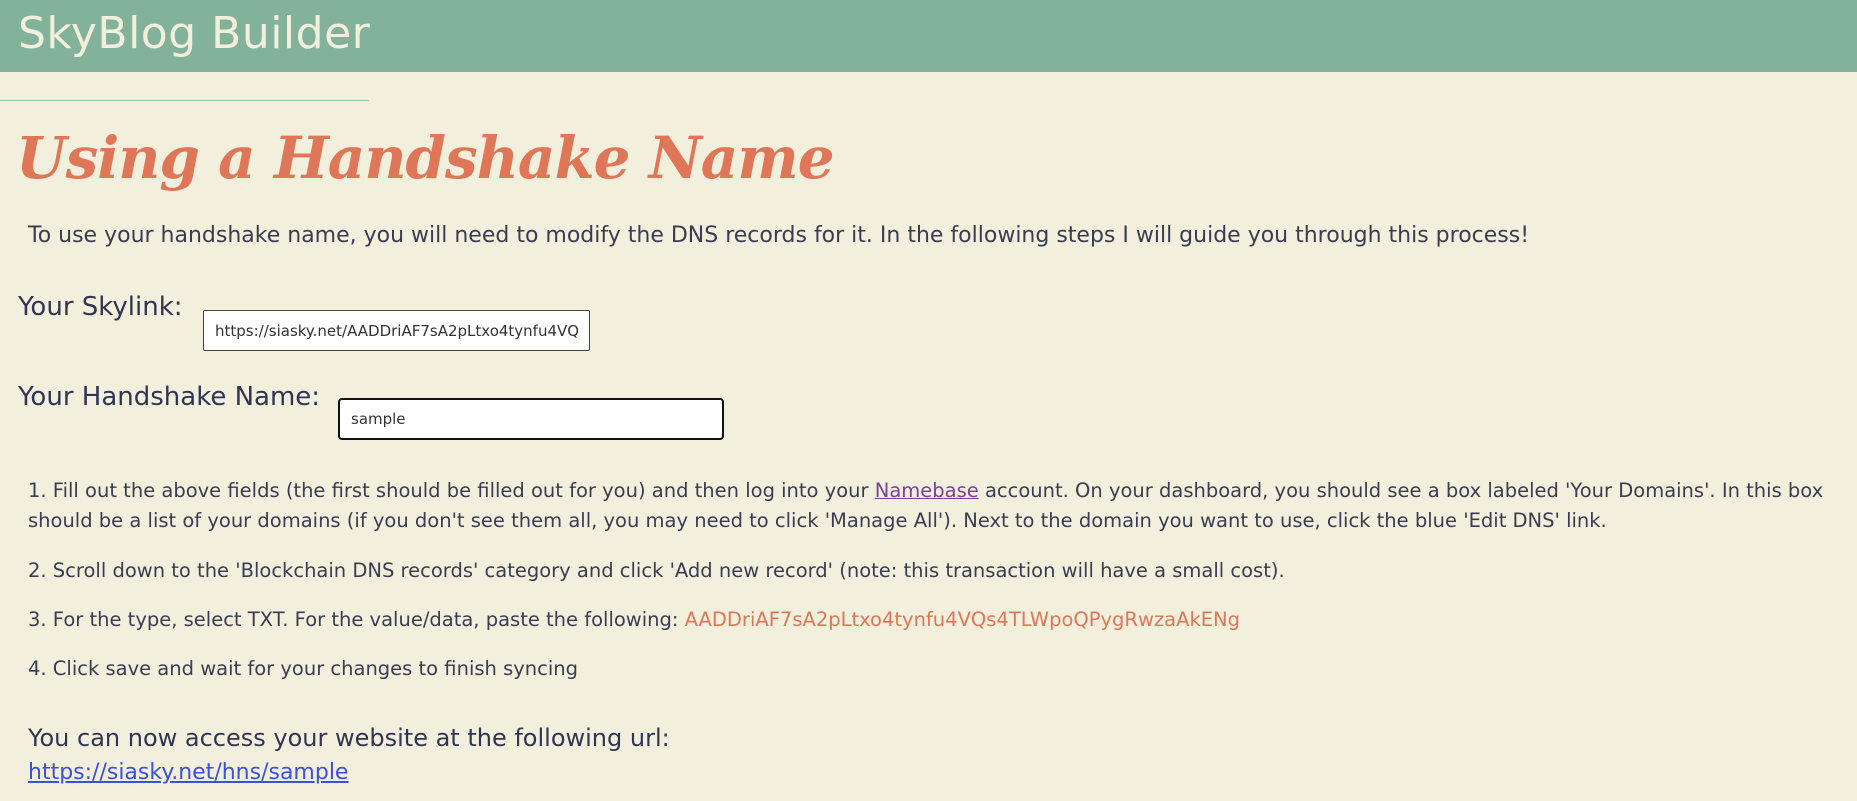  Describe the element at coordinates (928, 36) in the screenshot. I see `header-bar: SkyBlog Builder` at that location.